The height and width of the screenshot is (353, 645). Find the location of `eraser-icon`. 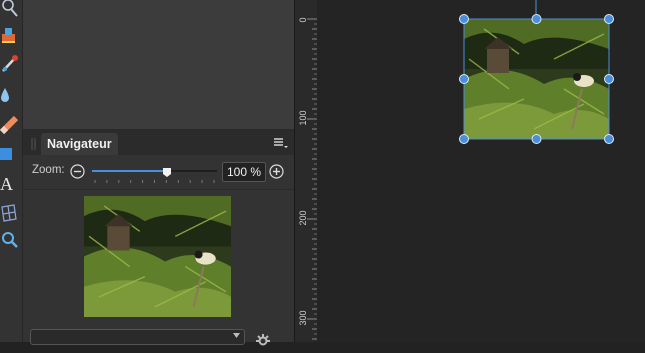

eraser-icon is located at coordinates (10, 124).